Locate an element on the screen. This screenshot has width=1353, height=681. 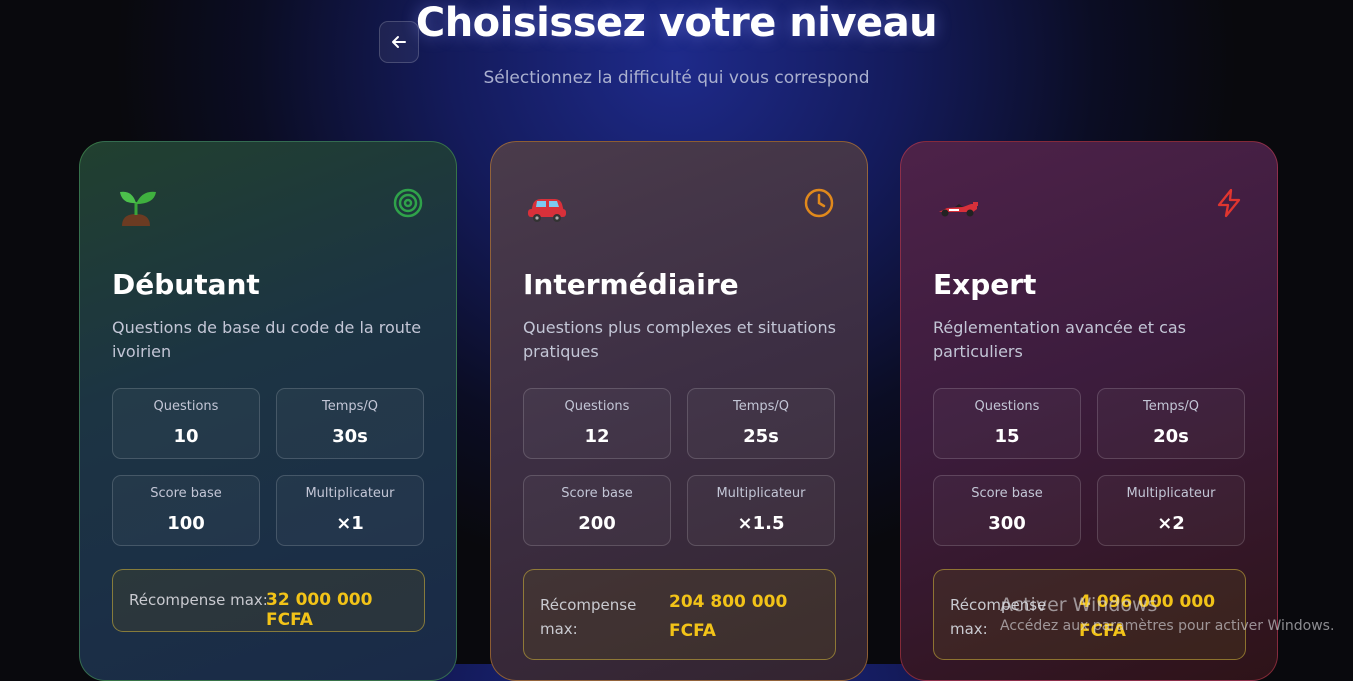
stat-multiplier: Multiplicateur ×1.5 is located at coordinates (761, 510).